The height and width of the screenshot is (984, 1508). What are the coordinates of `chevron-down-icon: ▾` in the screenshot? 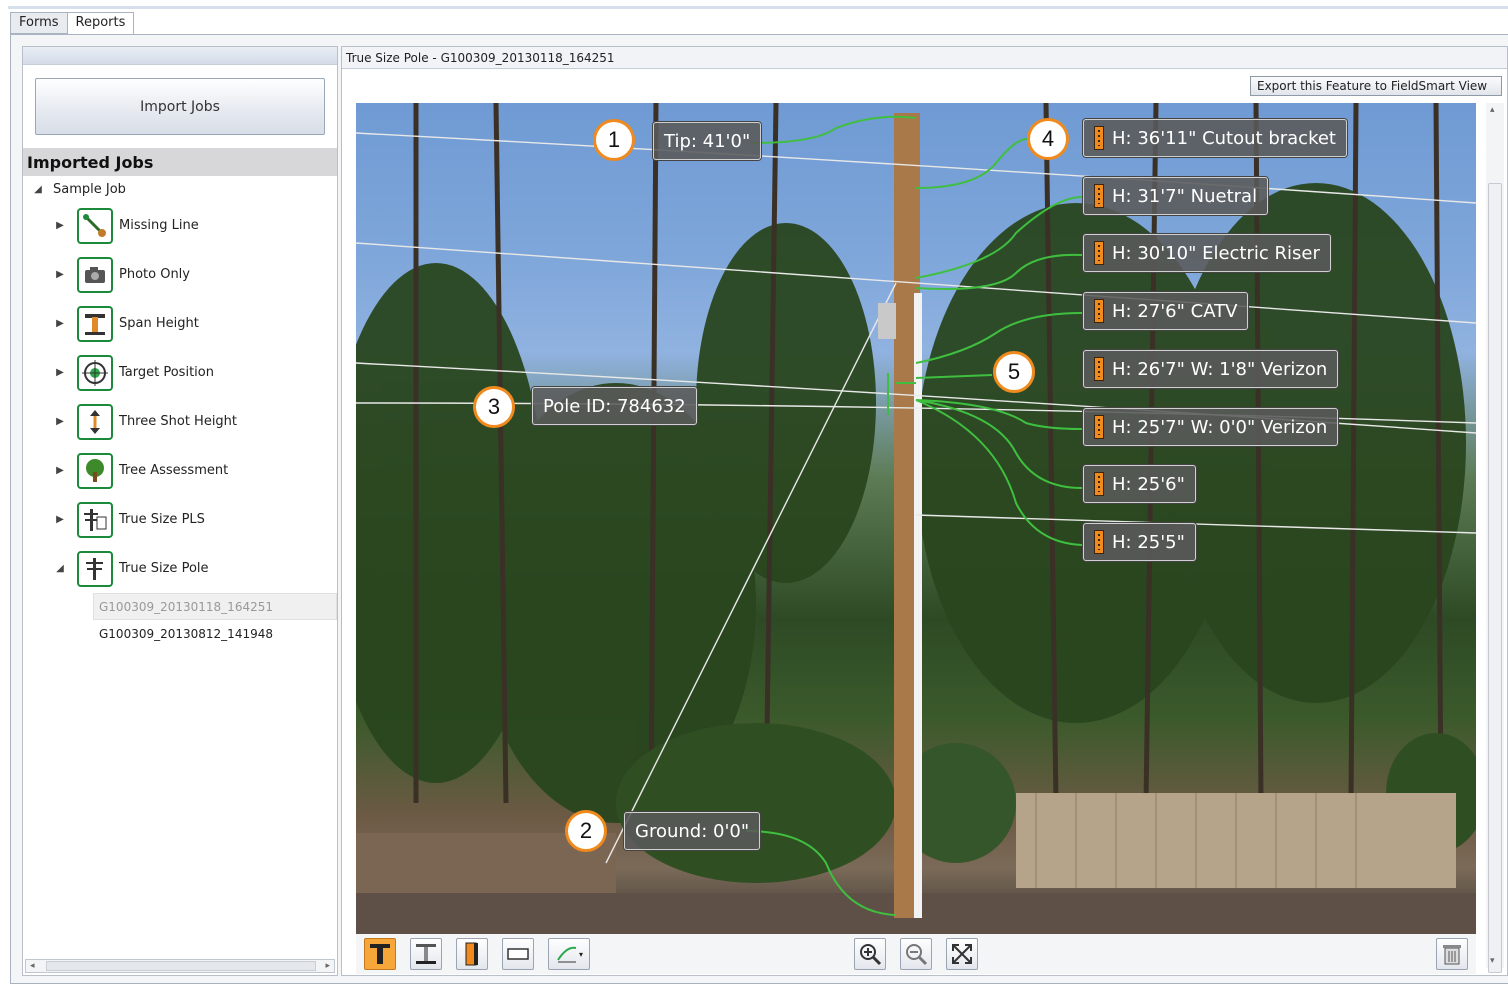 It's located at (580, 954).